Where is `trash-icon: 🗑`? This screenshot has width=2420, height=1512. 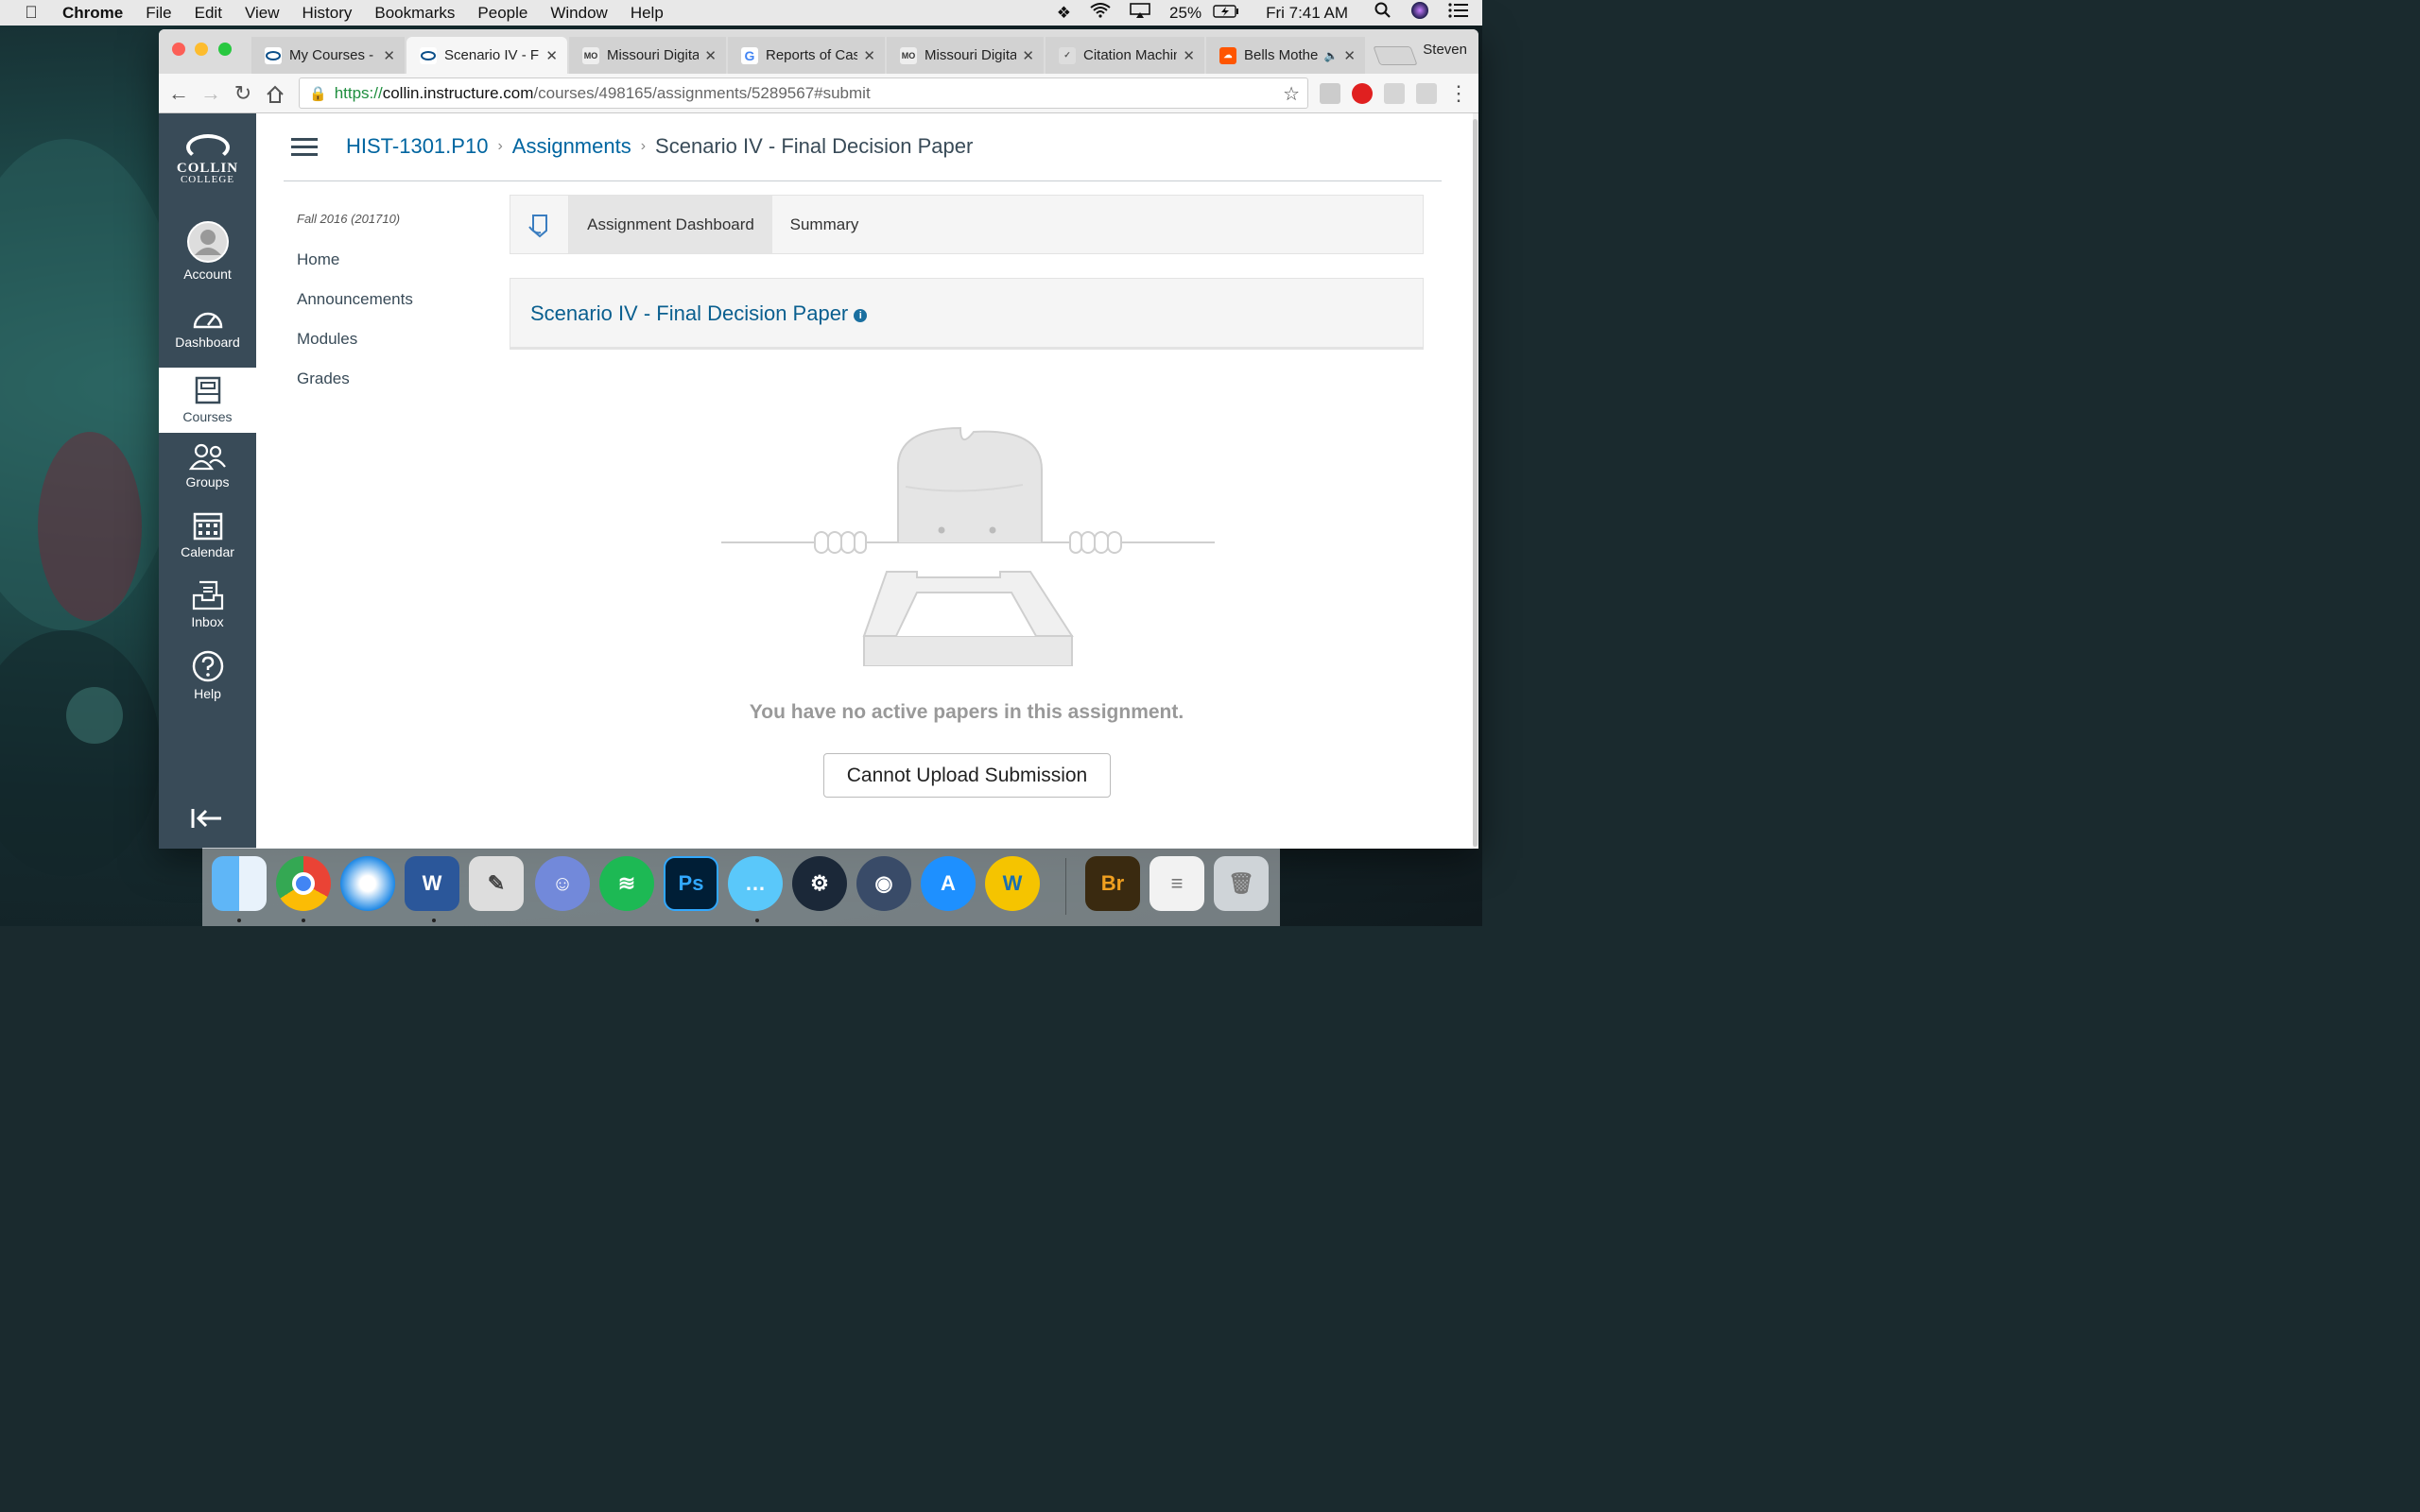
trash-icon: 🗑 is located at coordinates (1241, 883).